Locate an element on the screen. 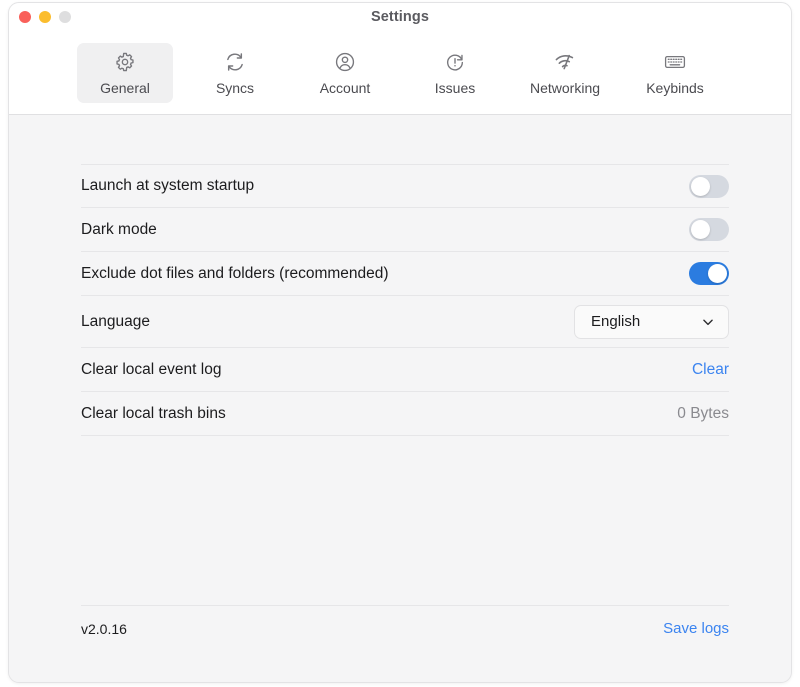  footer: v2.0.16 Save logs is located at coordinates (405, 621).